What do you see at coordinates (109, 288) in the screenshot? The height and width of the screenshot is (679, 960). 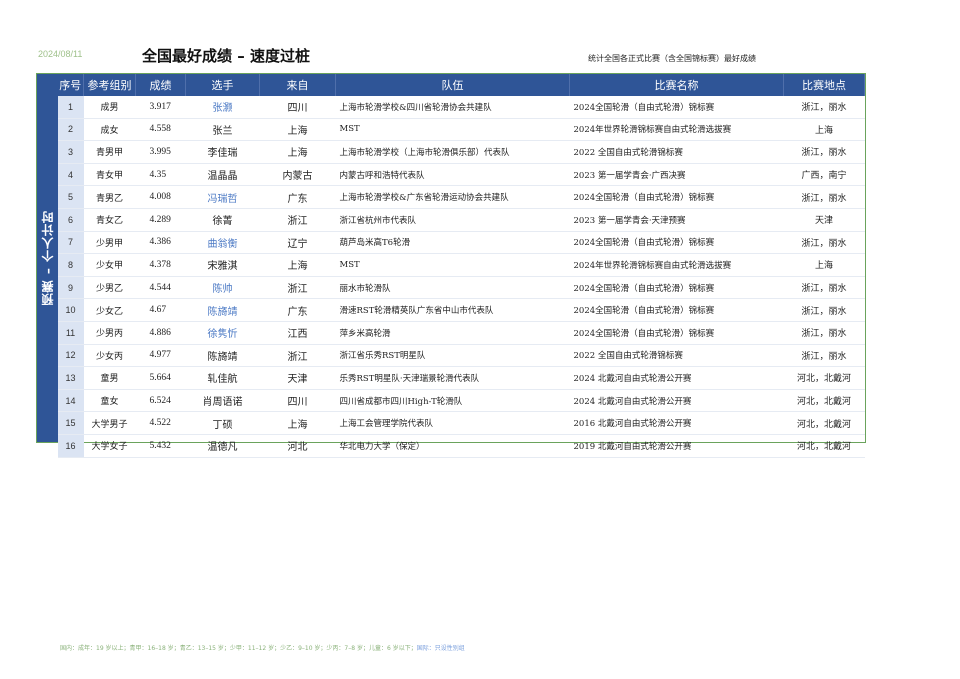 I see `row-group: 少男乙` at bounding box center [109, 288].